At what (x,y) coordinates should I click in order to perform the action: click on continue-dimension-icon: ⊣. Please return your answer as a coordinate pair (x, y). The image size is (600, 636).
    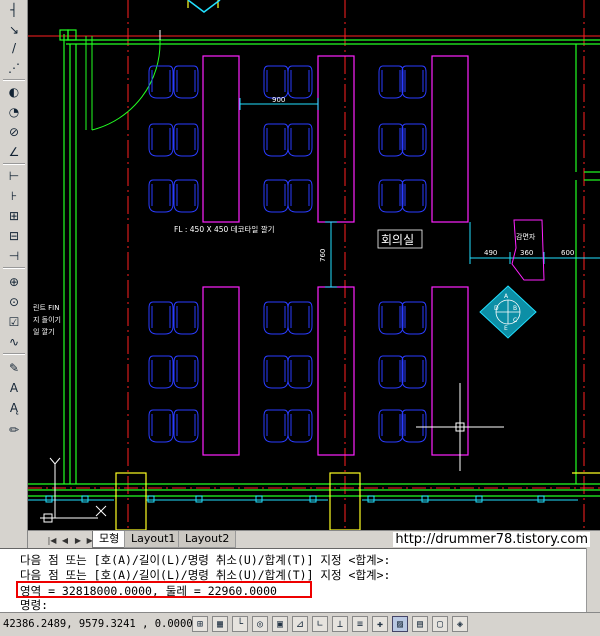
    Looking at the image, I should click on (14, 256).